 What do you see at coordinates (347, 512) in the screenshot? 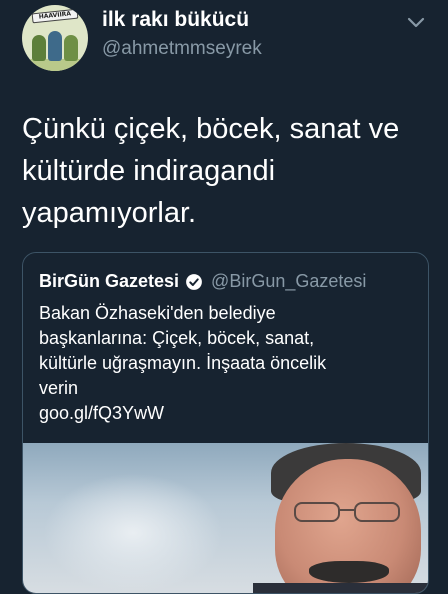
I see `photo-glasses` at bounding box center [347, 512].